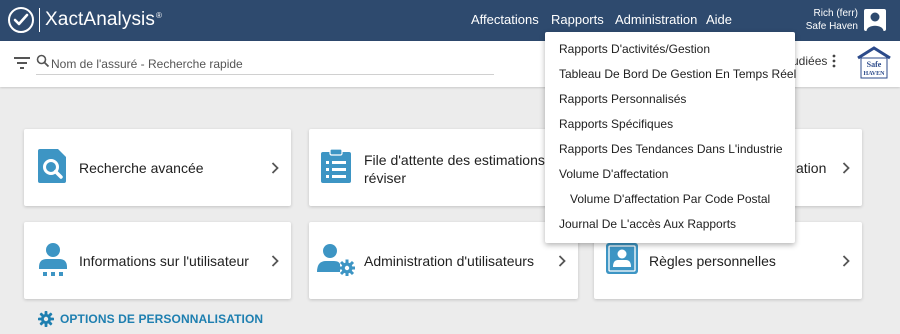 This screenshot has width=900, height=334. Describe the element at coordinates (613, 174) in the screenshot. I see `menu-item-volume-affectation: Volume D'affectation` at that location.